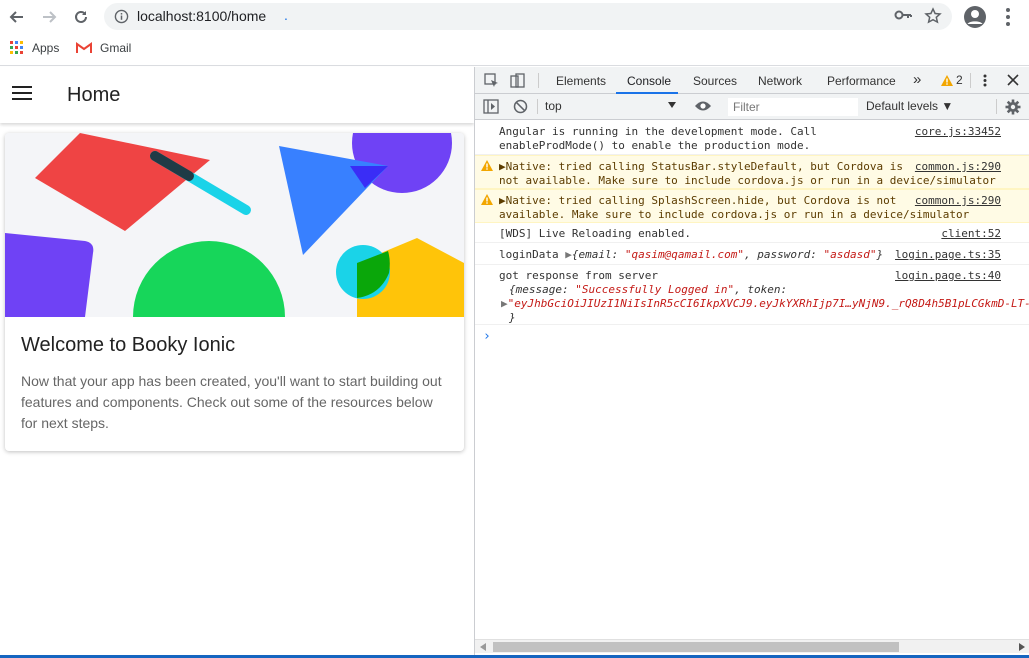 This screenshot has width=1029, height=658. I want to click on dropdown-arrow-icon, so click(672, 105).